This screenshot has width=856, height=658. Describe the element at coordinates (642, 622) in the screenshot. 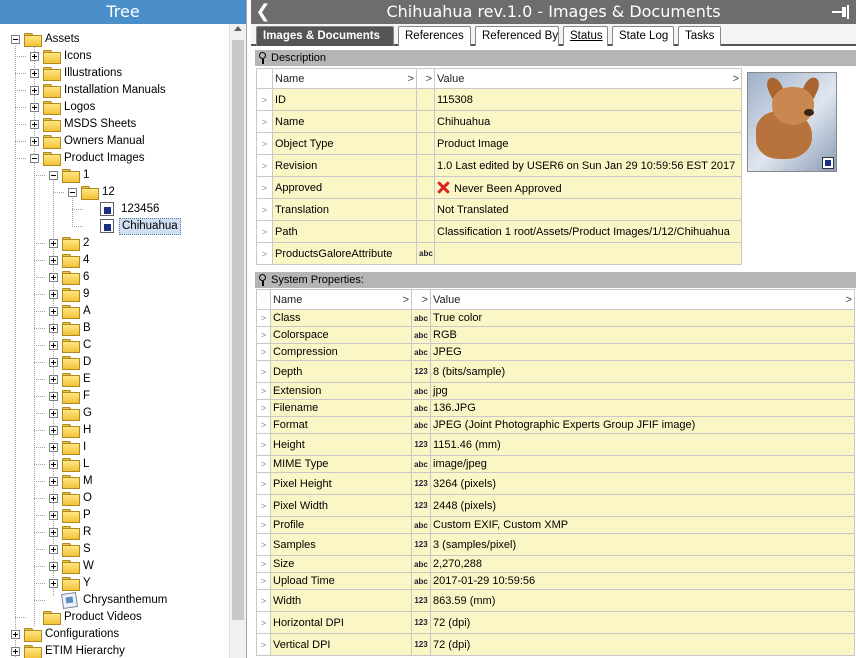

I see `property-value: 72 (dpi)` at that location.